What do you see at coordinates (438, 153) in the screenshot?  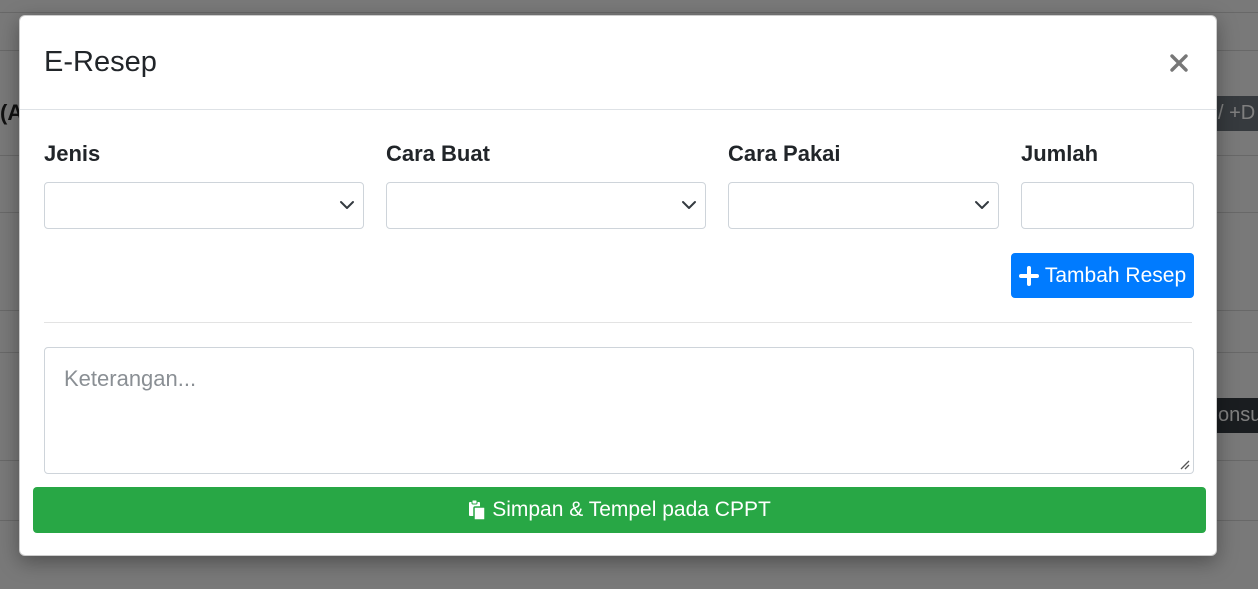 I see `cara-buat-label: Cara Buat` at bounding box center [438, 153].